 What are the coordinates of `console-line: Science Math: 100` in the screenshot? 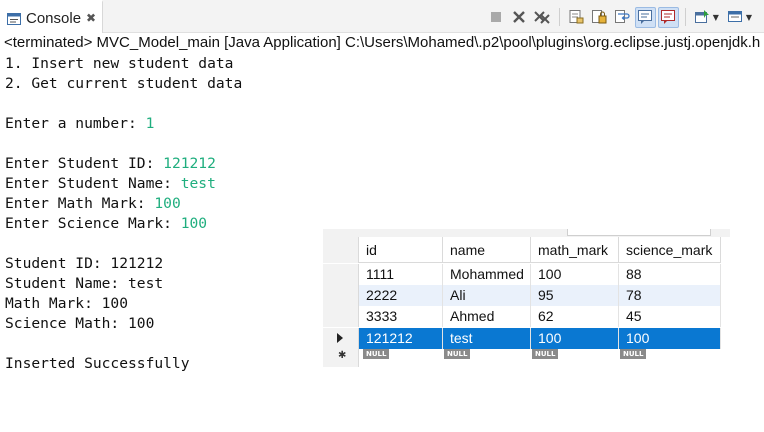 It's located at (80, 323).